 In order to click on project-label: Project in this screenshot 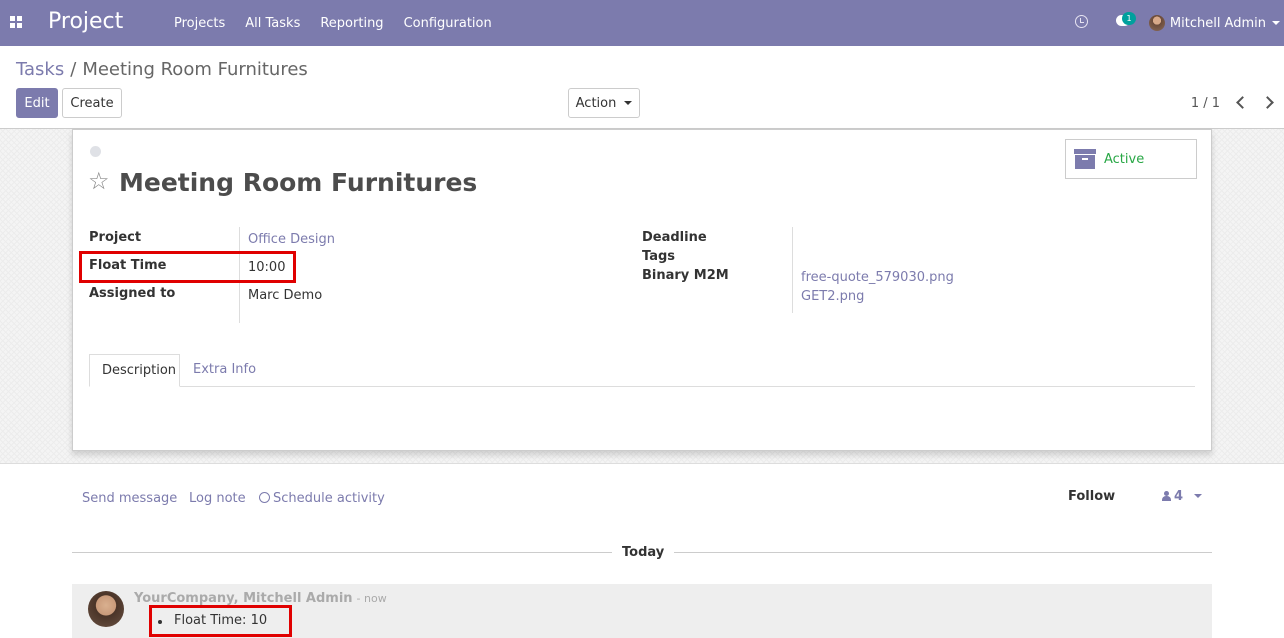, I will do `click(115, 237)`.